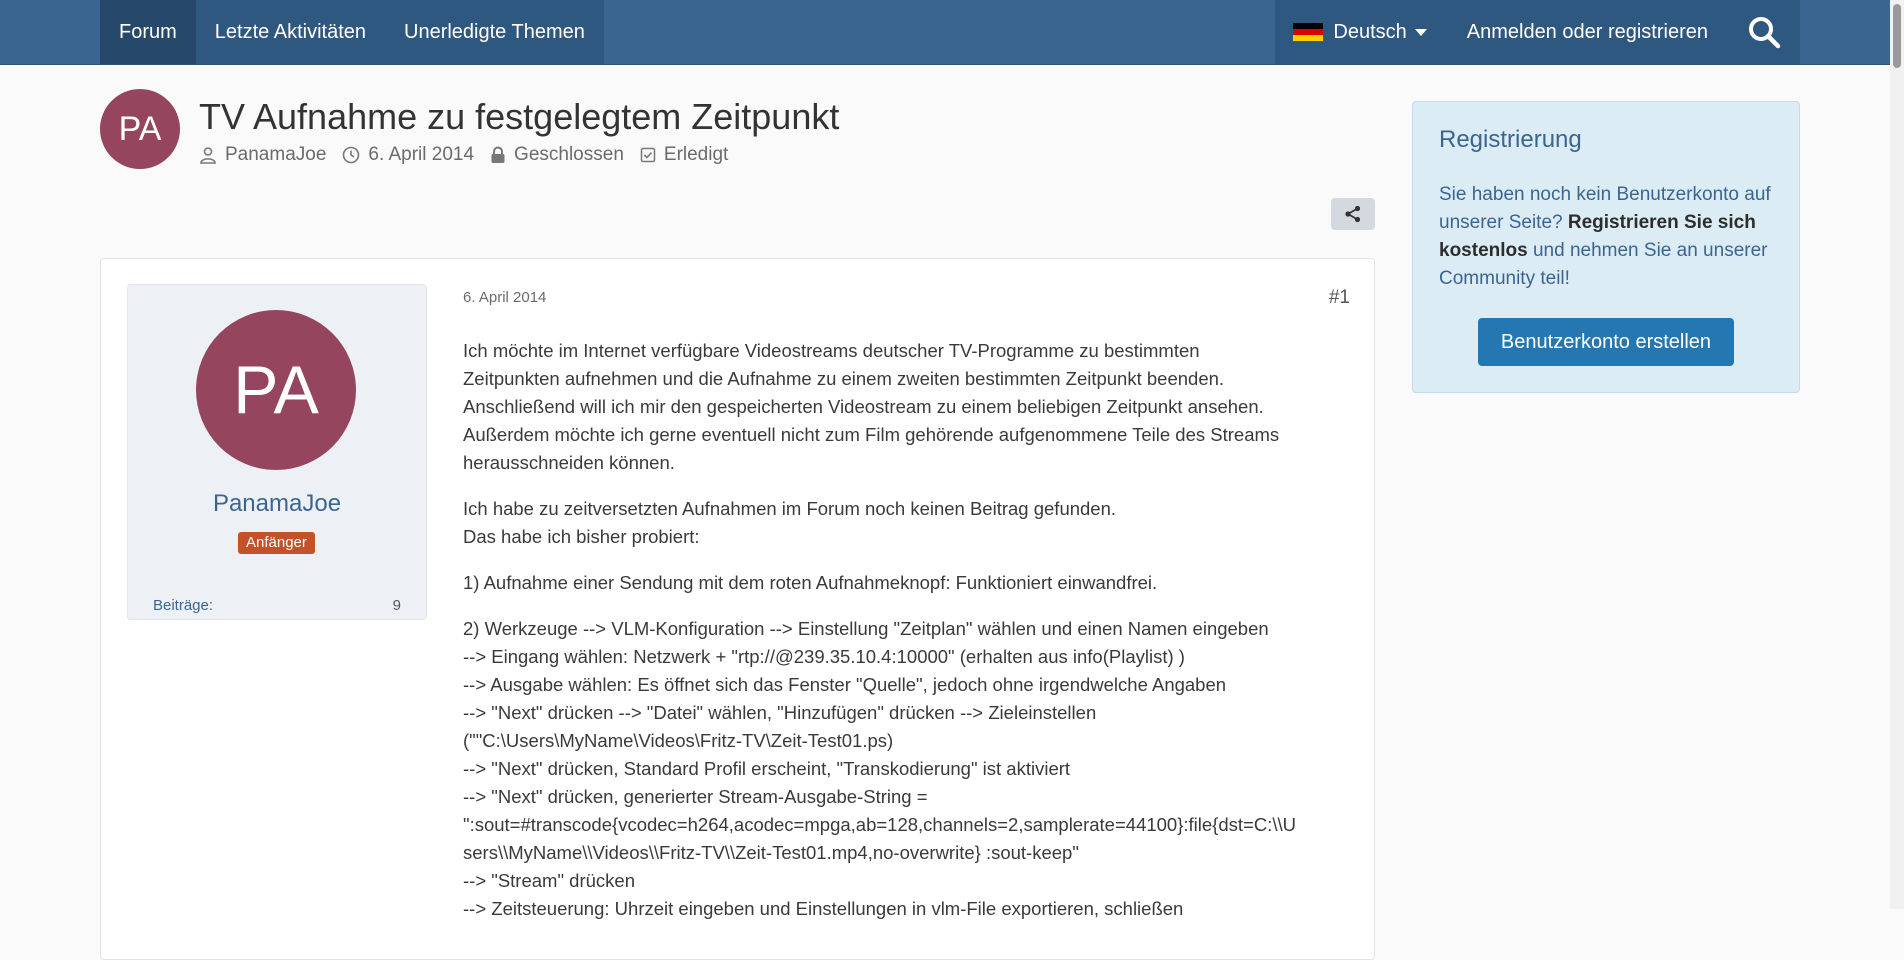 The width and height of the screenshot is (1904, 960). What do you see at coordinates (290, 32) in the screenshot?
I see `nav-recent-activities: Letzte Aktivitäten` at bounding box center [290, 32].